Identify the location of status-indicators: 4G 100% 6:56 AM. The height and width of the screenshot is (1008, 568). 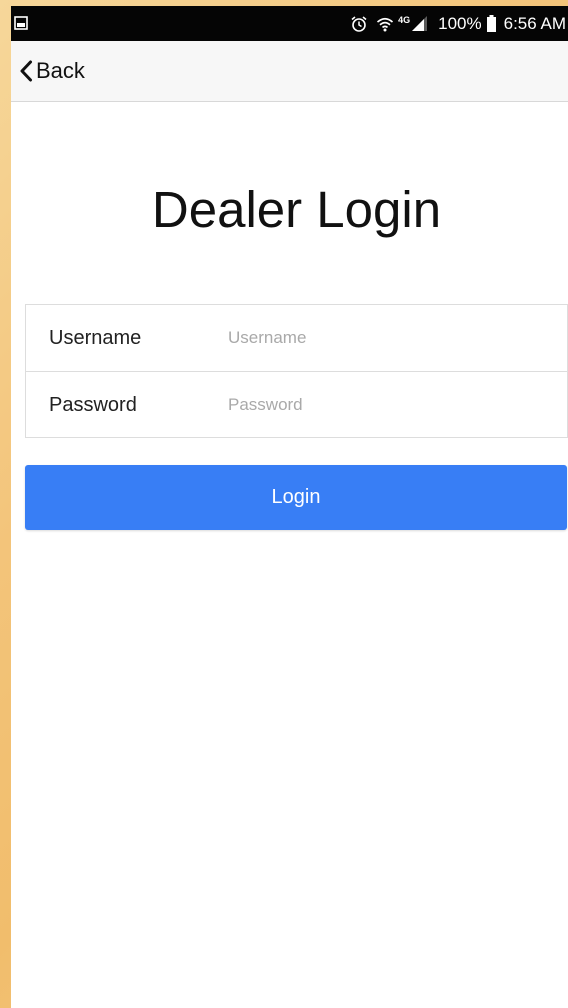
(458, 23).